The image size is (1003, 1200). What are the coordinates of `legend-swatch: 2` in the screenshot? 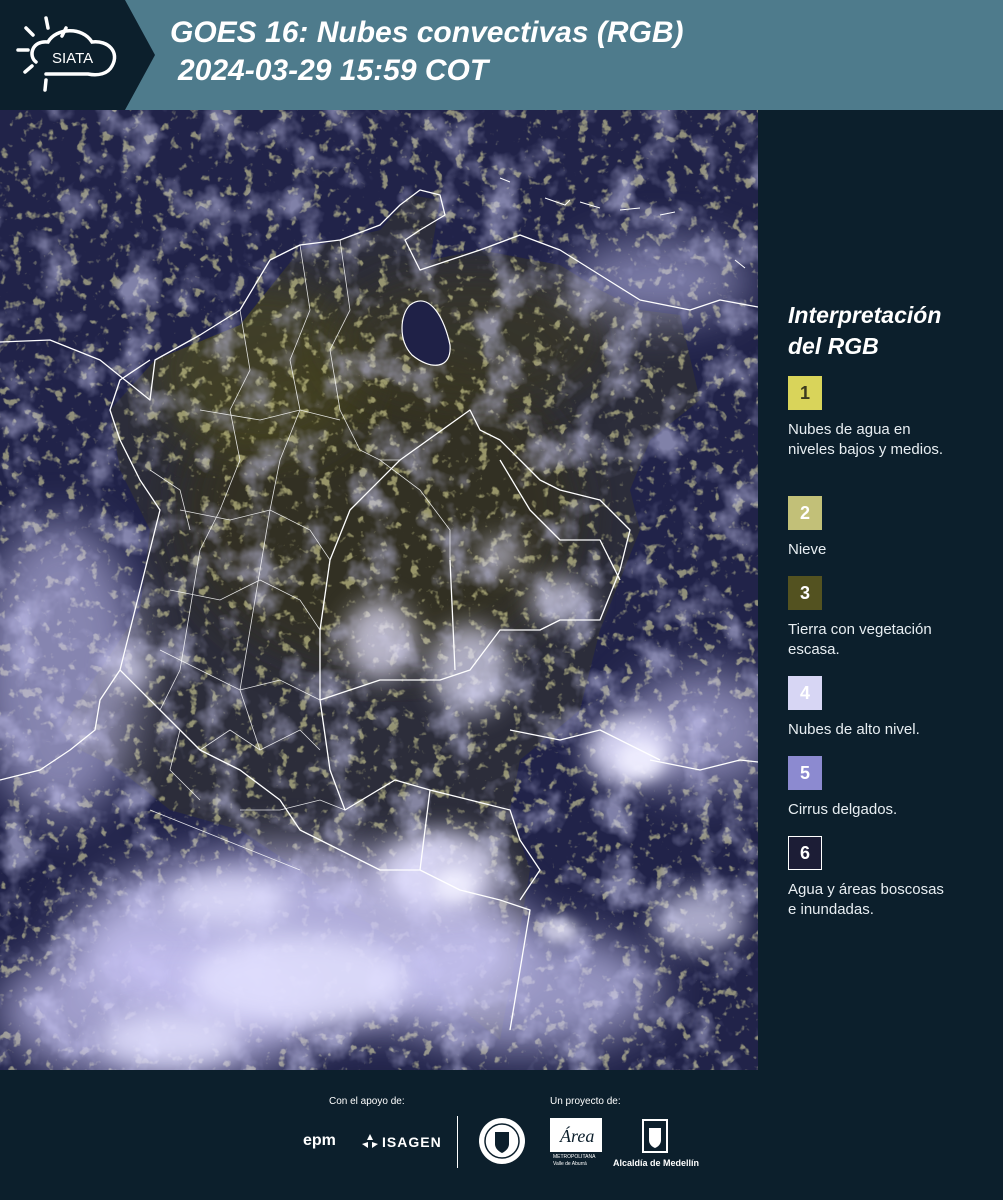 It's located at (805, 513).